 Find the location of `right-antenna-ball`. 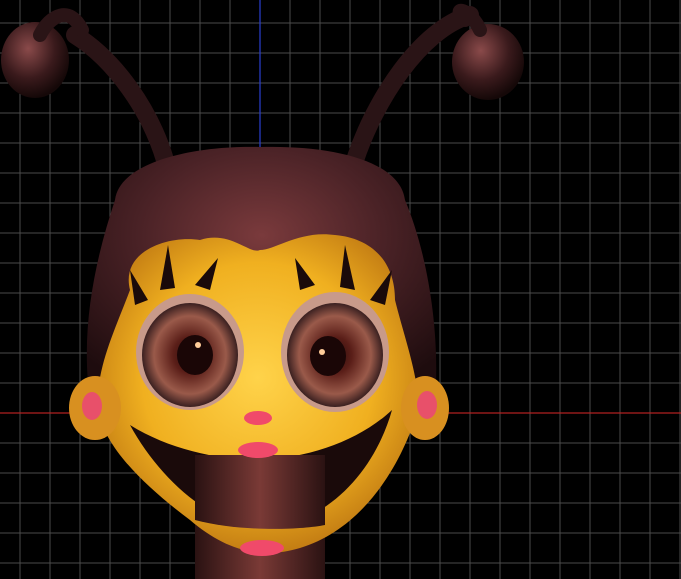

right-antenna-ball is located at coordinates (488, 62).